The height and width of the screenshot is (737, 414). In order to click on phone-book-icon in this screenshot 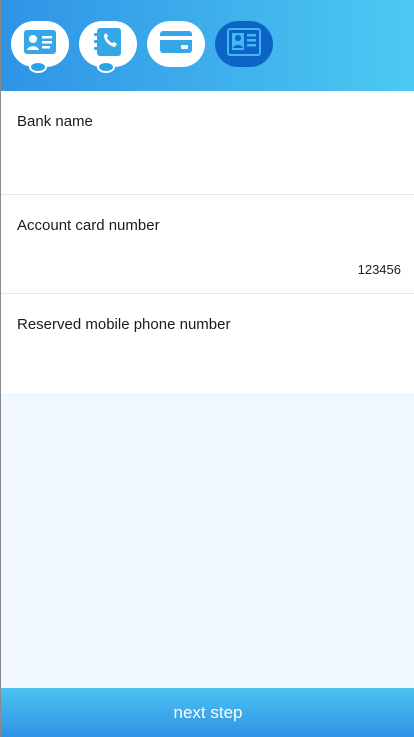, I will do `click(108, 44)`.